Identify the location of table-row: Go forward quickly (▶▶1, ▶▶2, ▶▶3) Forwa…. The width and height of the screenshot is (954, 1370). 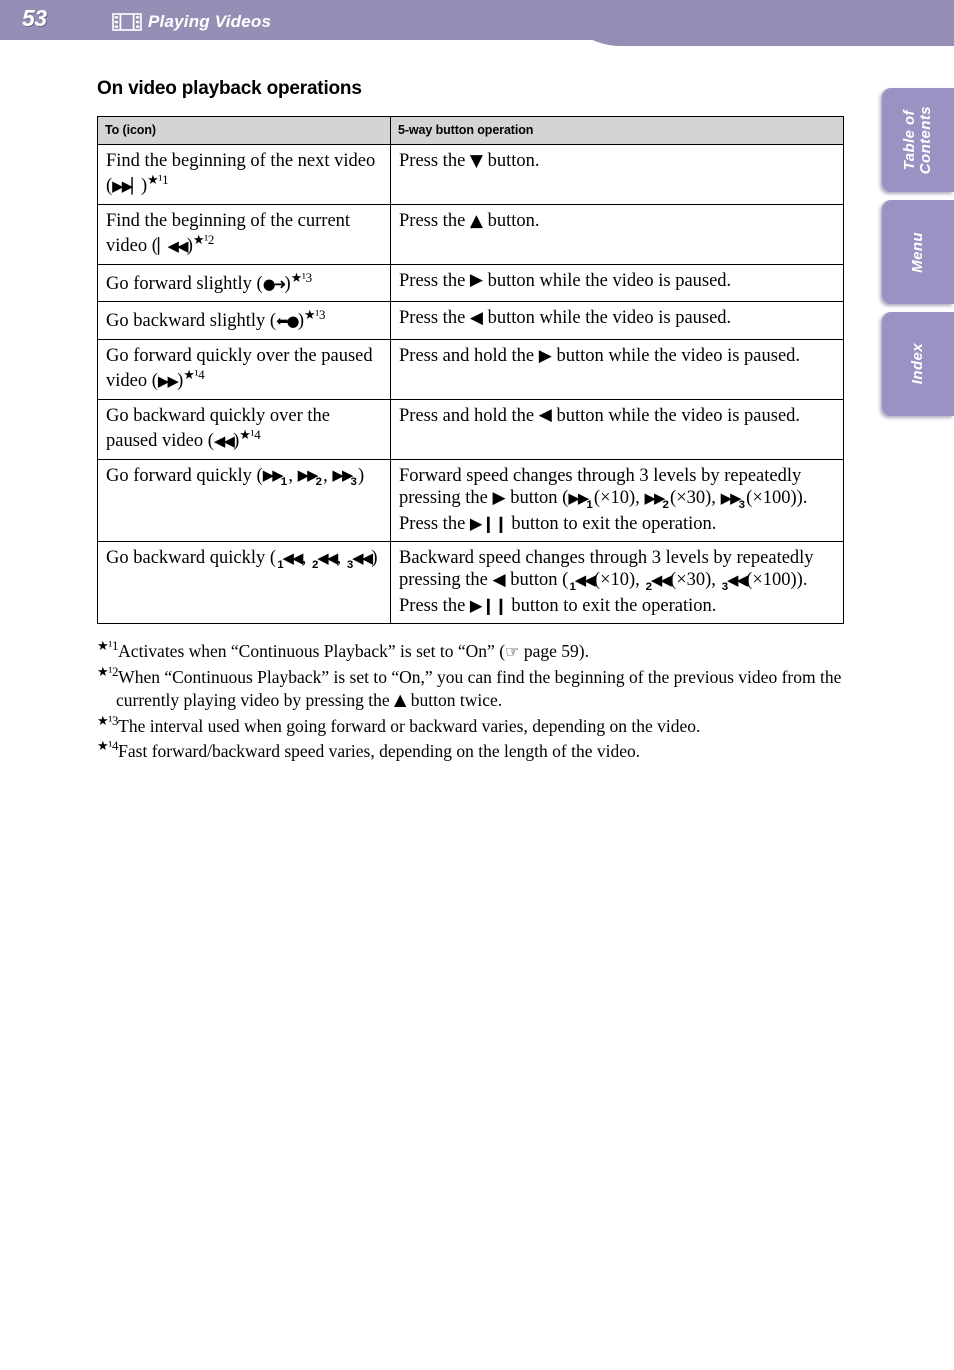
(470, 500).